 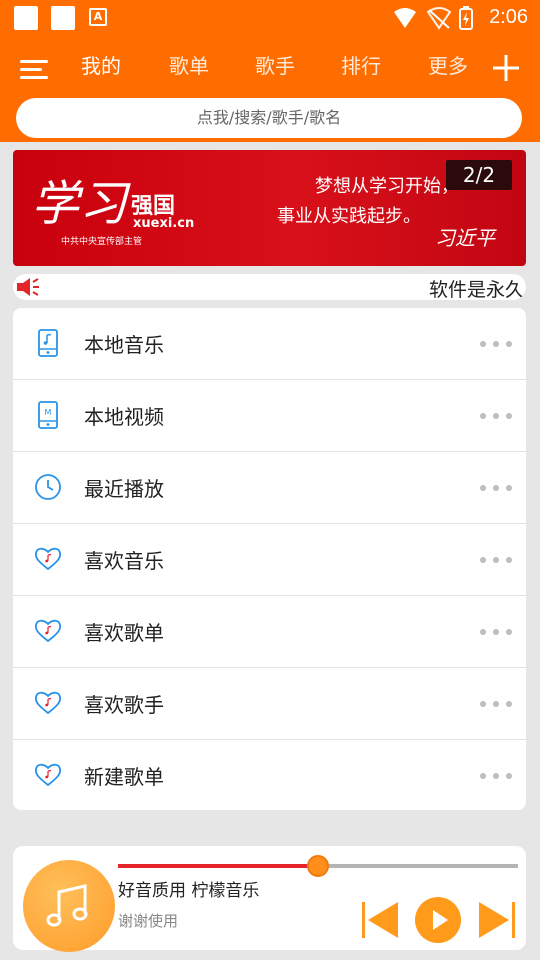 I want to click on menu-item-label: 喜欢歌手, so click(x=124, y=705).